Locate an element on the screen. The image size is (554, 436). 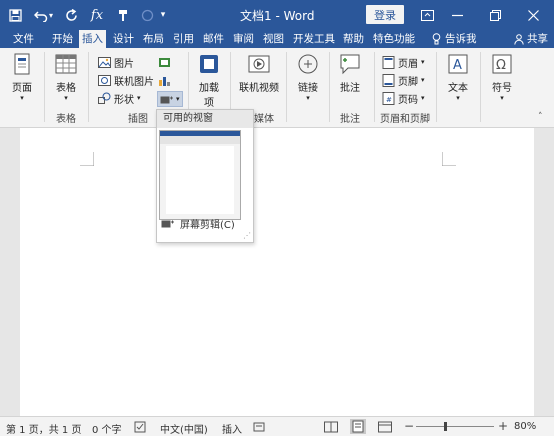
screenshot-dropdown: 可用的视窗 屏幕剪辑(C) ⋰ is located at coordinates (205, 176).